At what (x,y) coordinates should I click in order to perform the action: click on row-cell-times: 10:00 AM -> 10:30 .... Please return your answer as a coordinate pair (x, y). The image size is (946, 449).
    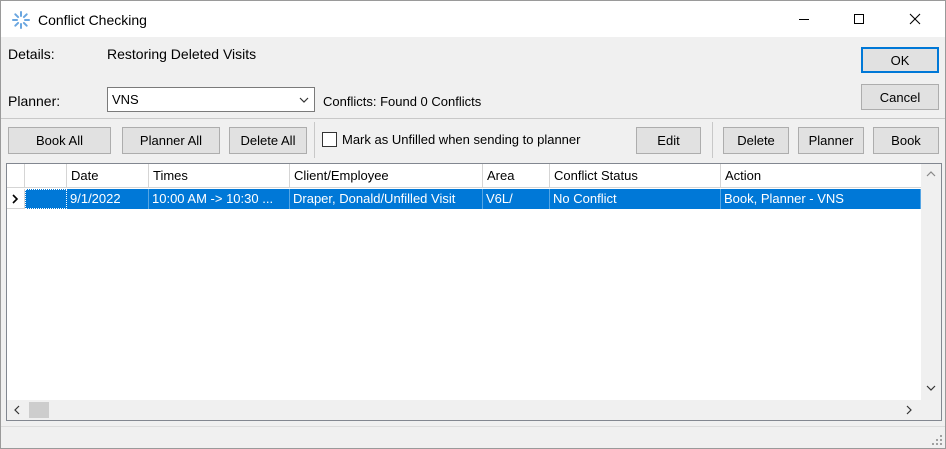
    Looking at the image, I should click on (219, 199).